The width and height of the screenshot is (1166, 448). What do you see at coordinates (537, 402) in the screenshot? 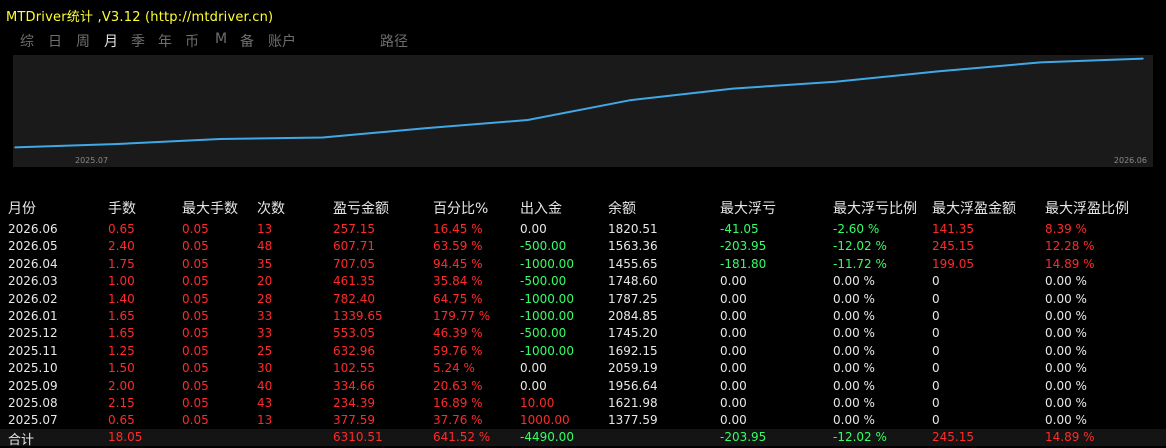
I see `cell-flow: 10.00` at bounding box center [537, 402].